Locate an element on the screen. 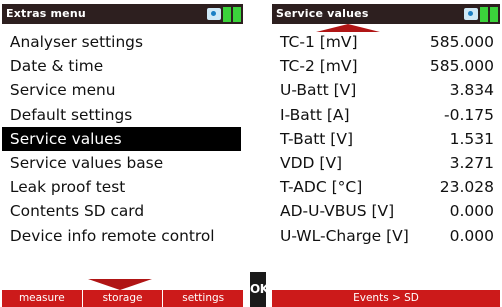 Image resolution: width=502 pixels, height=307 pixels. value-label: AD-U-VBUS [V] is located at coordinates (337, 211).